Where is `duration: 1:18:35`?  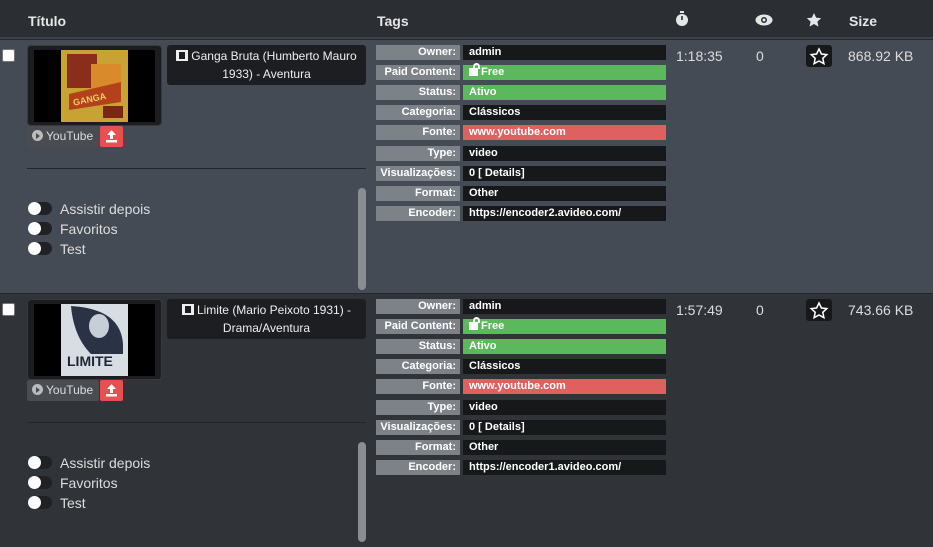
duration: 1:18:35 is located at coordinates (699, 56).